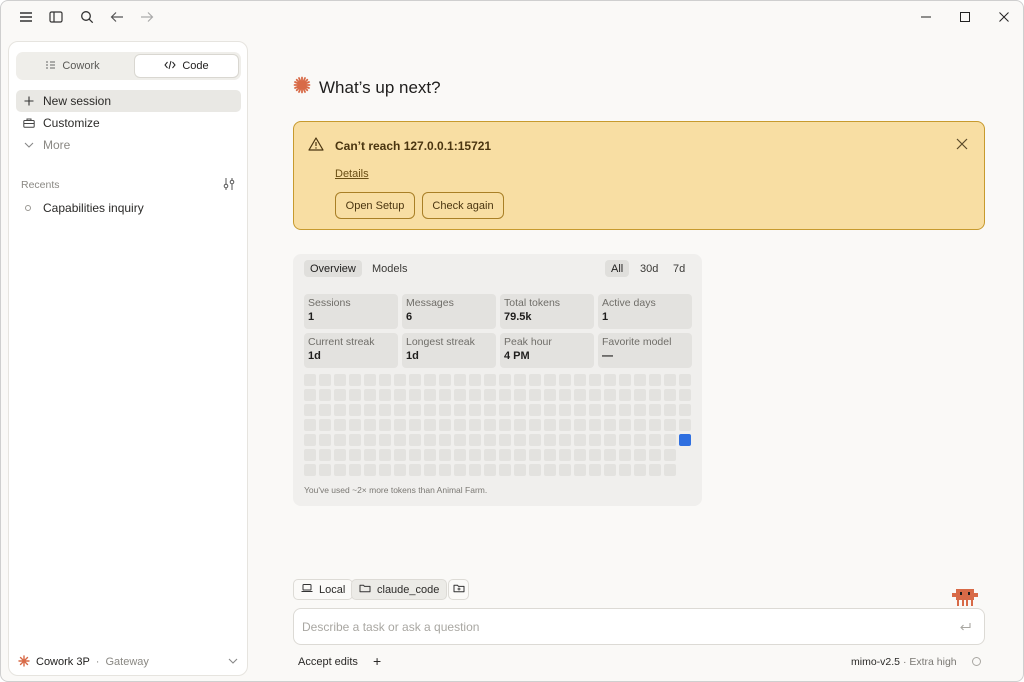 This screenshot has height=682, width=1024. What do you see at coordinates (77, 101) in the screenshot?
I see `sidebar-item-label: New session` at bounding box center [77, 101].